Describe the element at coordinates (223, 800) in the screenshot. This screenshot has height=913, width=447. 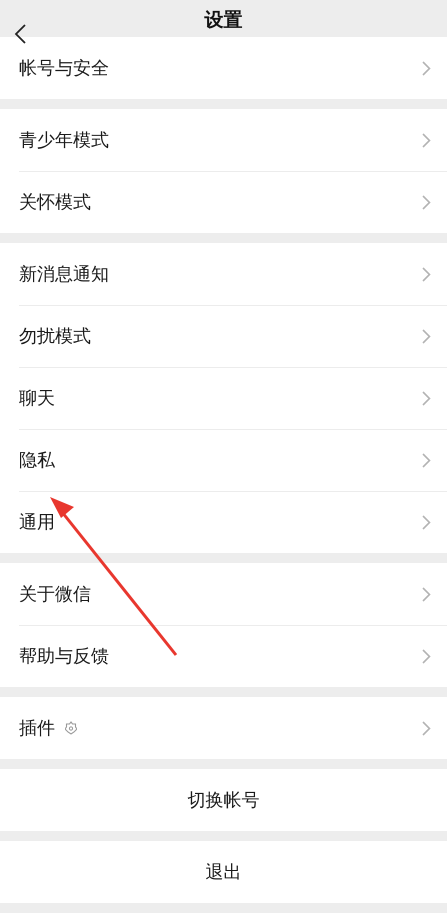
I see `action-button: 切换帐号` at that location.